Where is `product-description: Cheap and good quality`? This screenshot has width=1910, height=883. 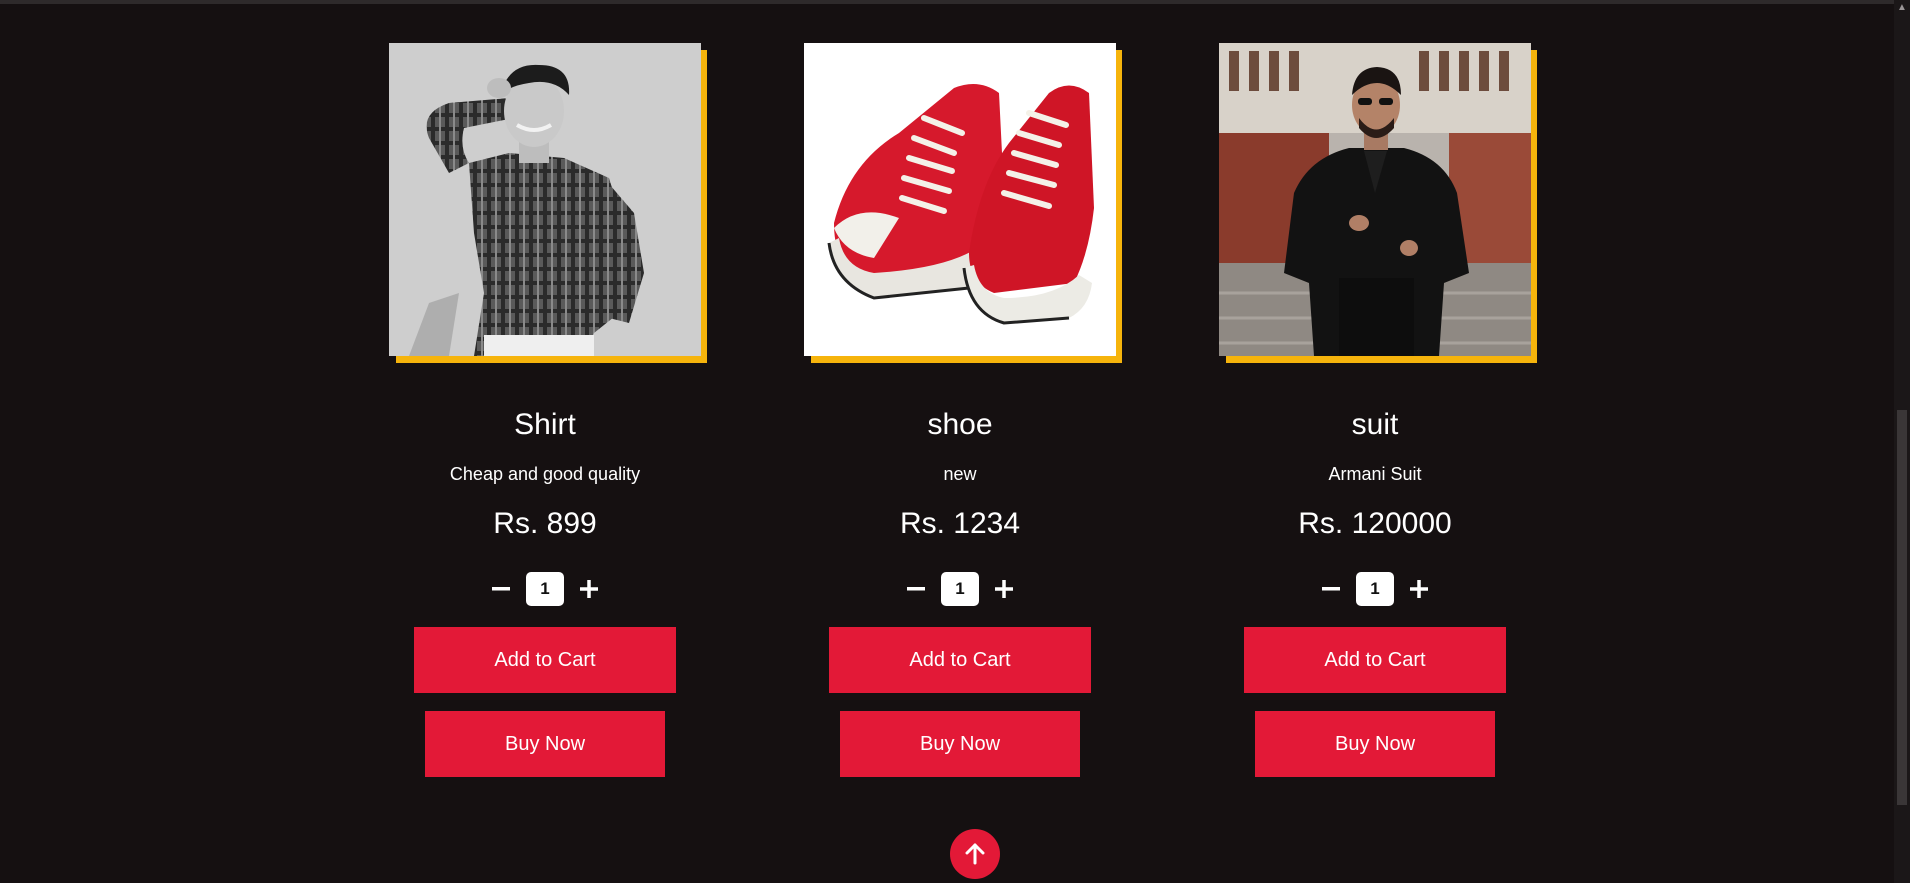 product-description: Cheap and good quality is located at coordinates (545, 474).